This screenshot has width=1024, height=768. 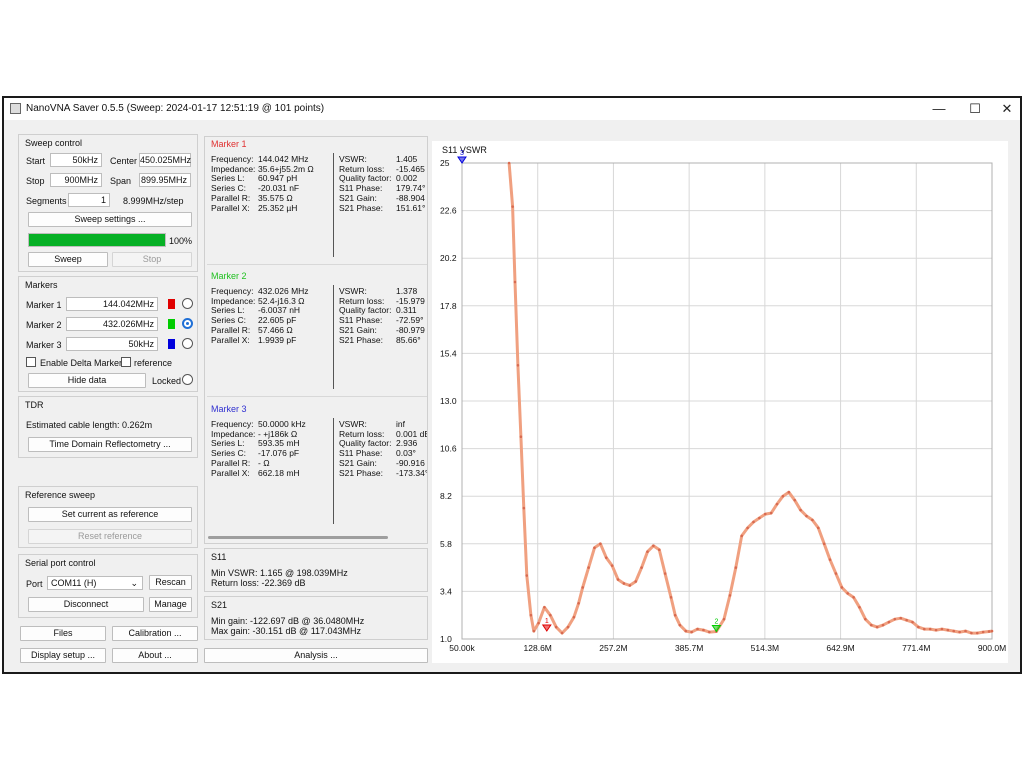 I want to click on marker-1-label: Marker 1, so click(x=44, y=305).